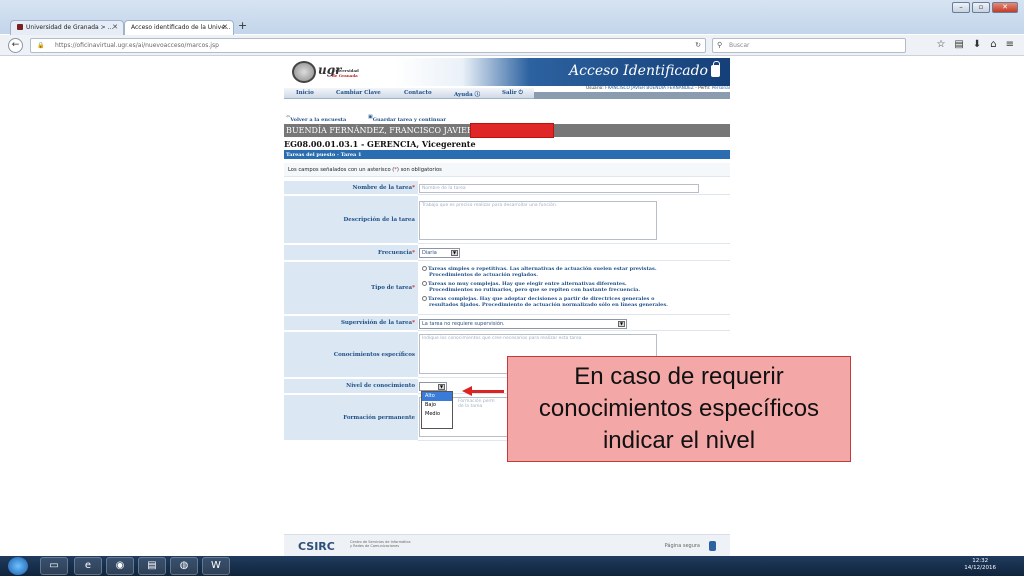  I want to click on ie-taskbar-icon: e, so click(88, 566).